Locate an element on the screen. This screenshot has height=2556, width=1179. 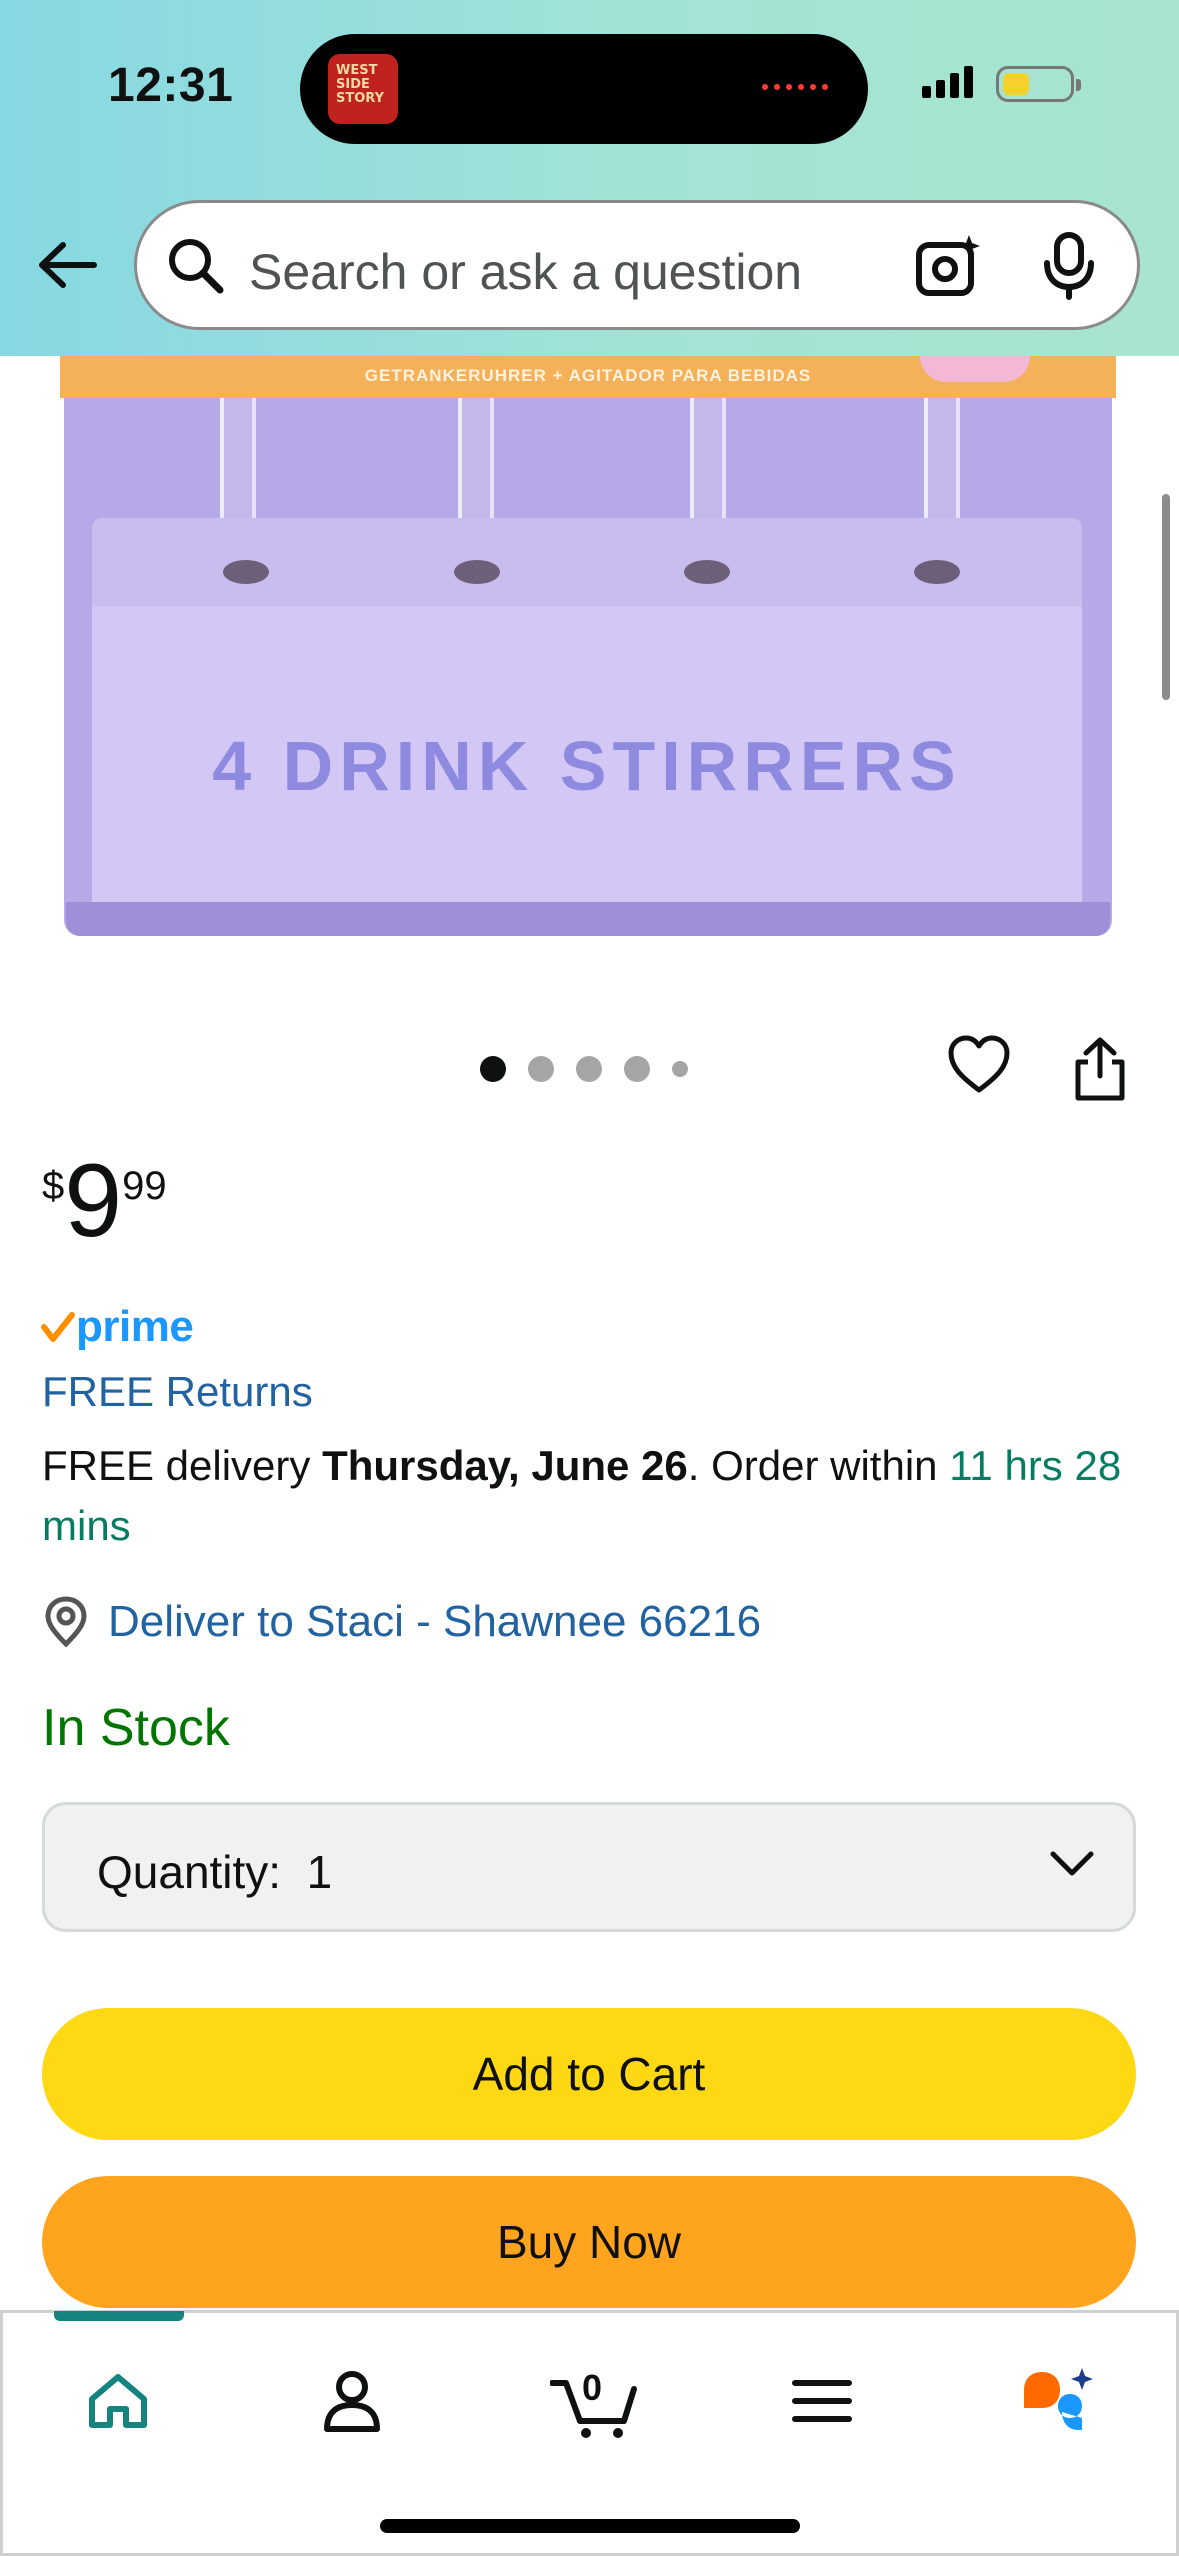
stock-status: In Stock is located at coordinates (136, 1728).